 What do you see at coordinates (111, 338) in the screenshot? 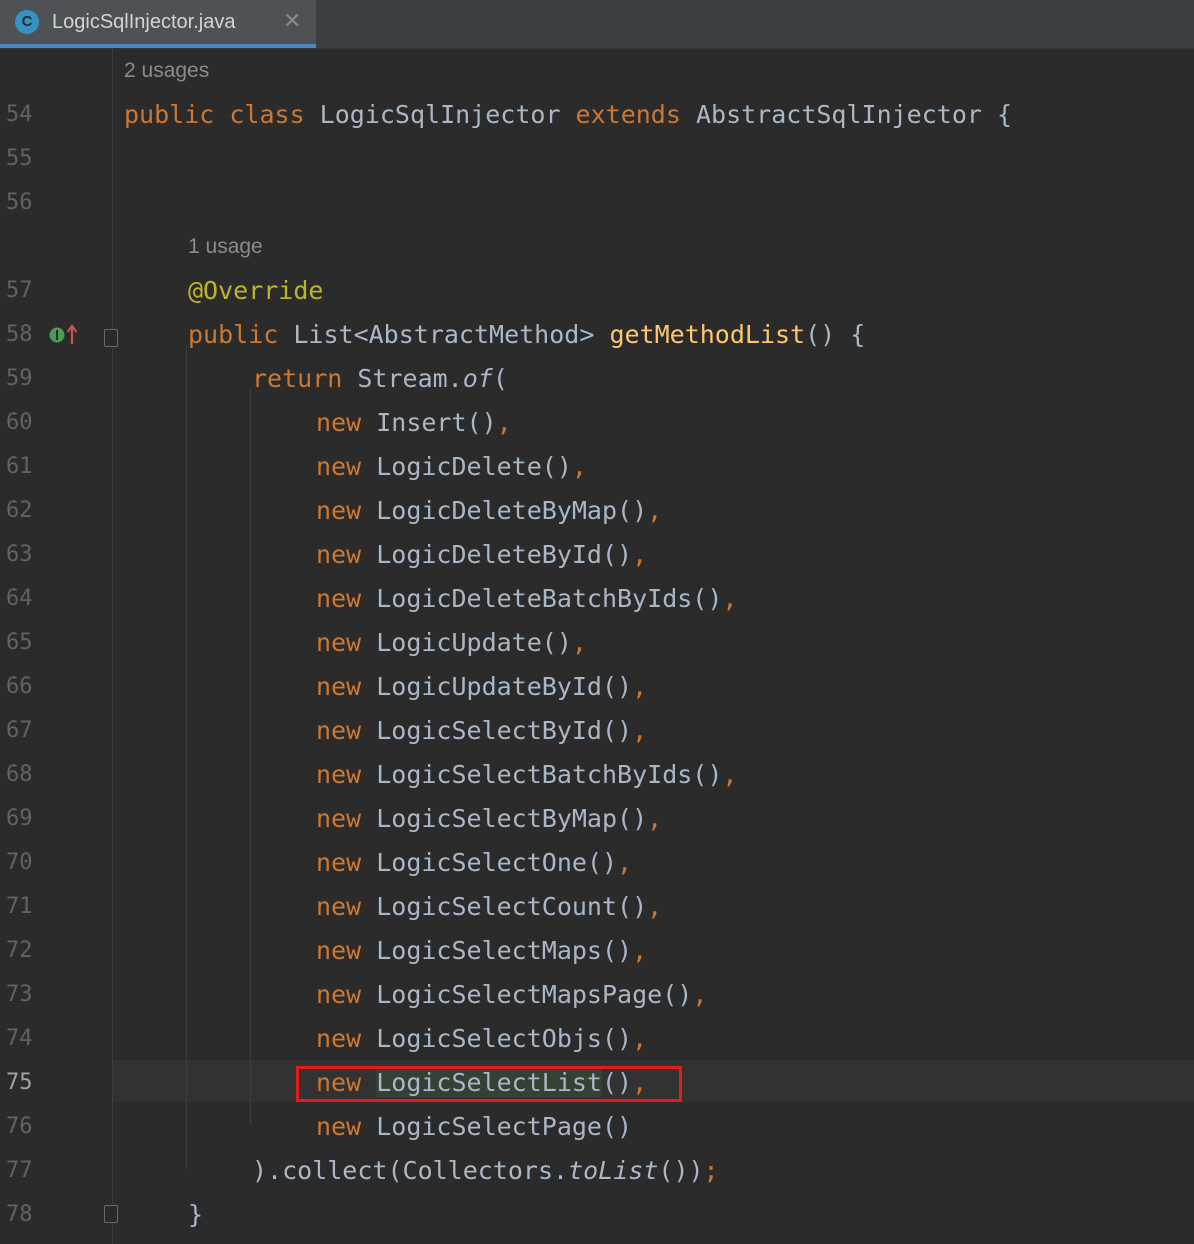
I see `fold-start-icon` at bounding box center [111, 338].